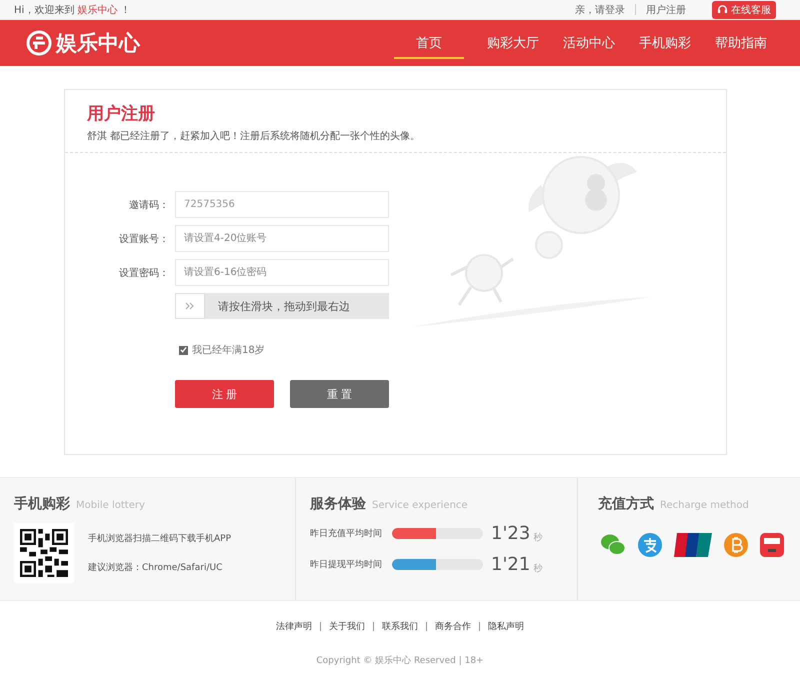 This screenshot has width=800, height=675. Describe the element at coordinates (704, 505) in the screenshot. I see `section-subtitle: Recharge method` at that location.